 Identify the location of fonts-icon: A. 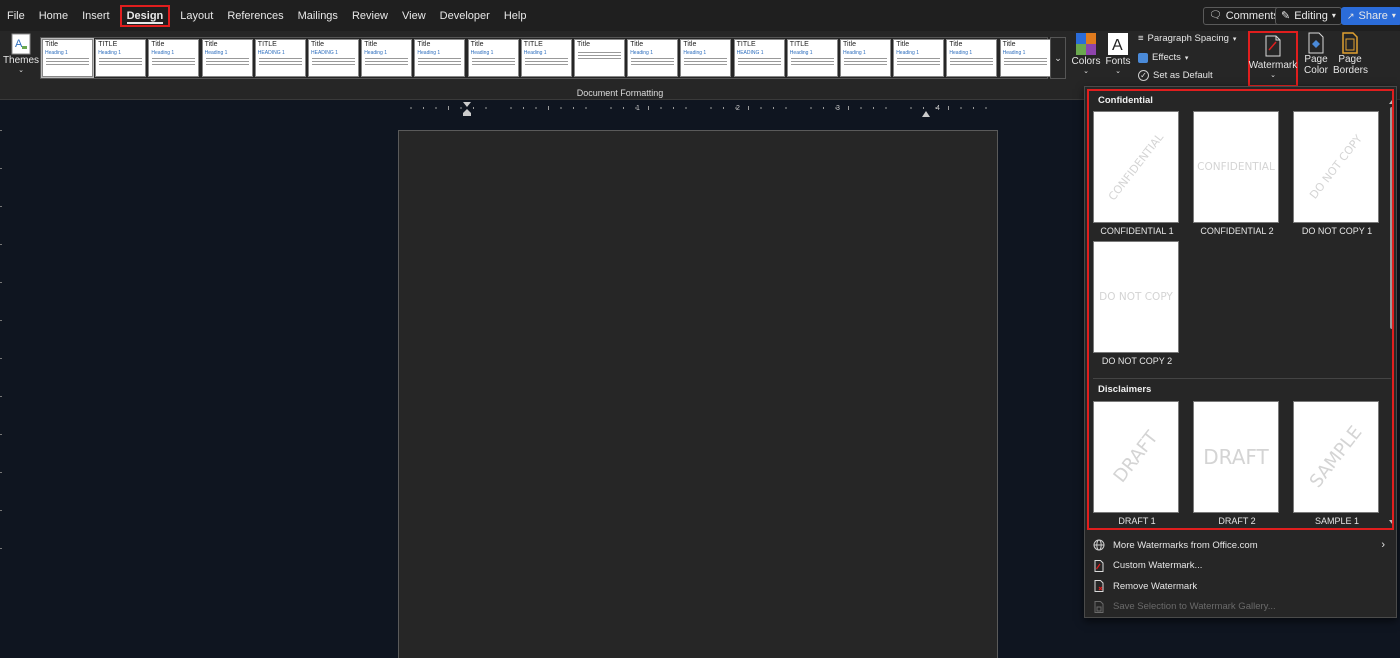
(1118, 44).